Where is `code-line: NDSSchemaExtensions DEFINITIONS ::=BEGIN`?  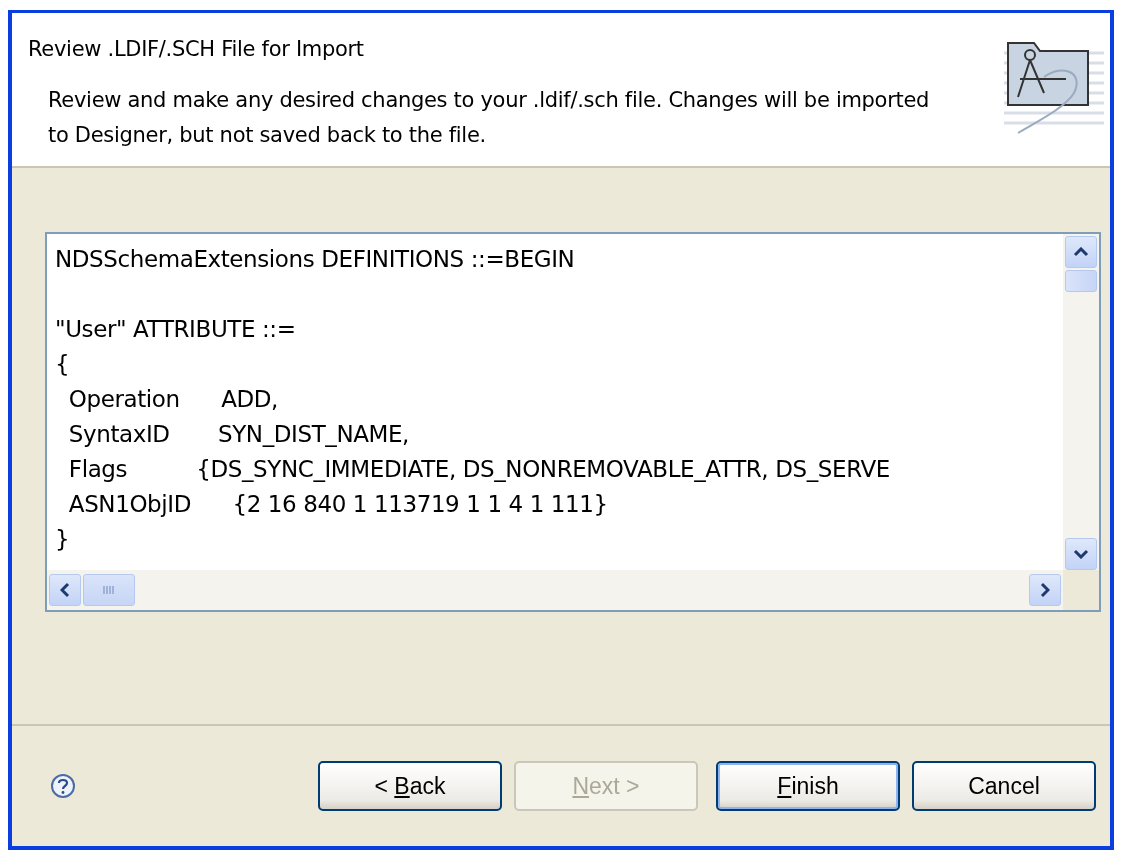
code-line: NDSSchemaExtensions DEFINITIONS ::=BEGIN is located at coordinates (315, 259).